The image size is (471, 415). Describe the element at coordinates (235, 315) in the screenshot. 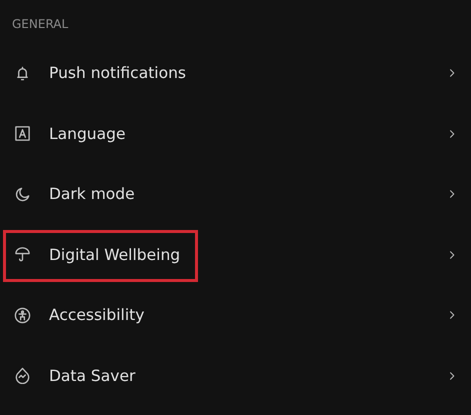

I see `settings-item: Accessibility` at that location.